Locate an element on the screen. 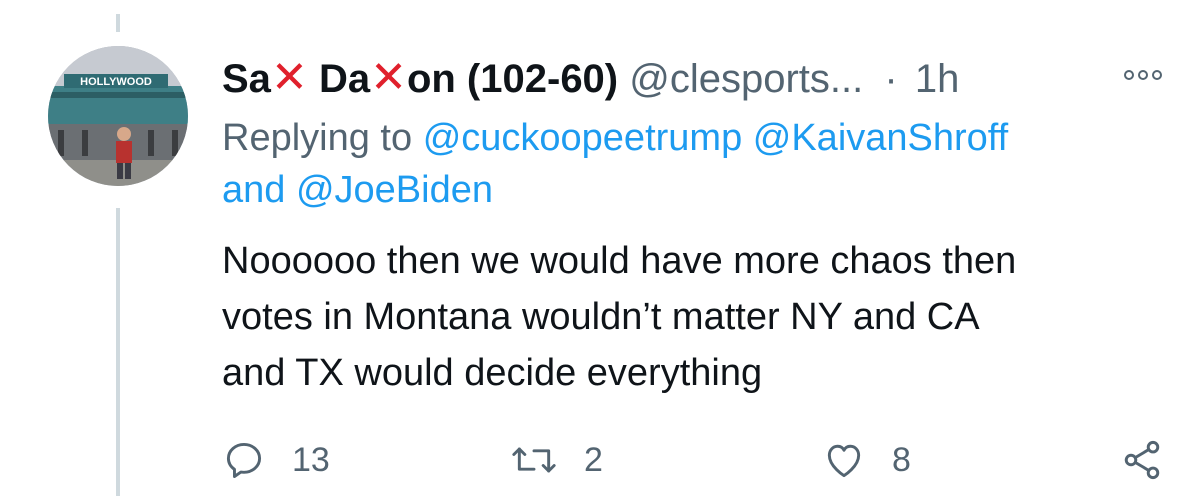  avatar-sign-text: HOLLYWOOD is located at coordinates (116, 82).